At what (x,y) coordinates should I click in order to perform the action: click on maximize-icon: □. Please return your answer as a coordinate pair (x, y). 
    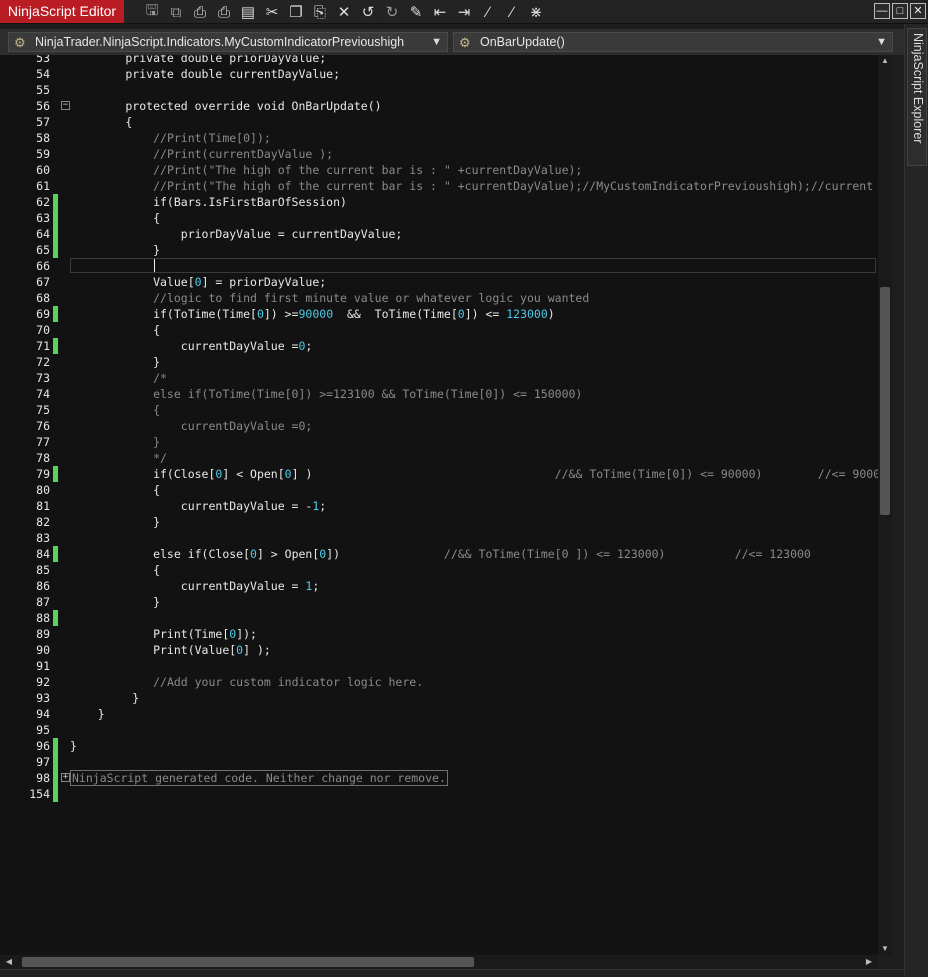
    Looking at the image, I should click on (900, 11).